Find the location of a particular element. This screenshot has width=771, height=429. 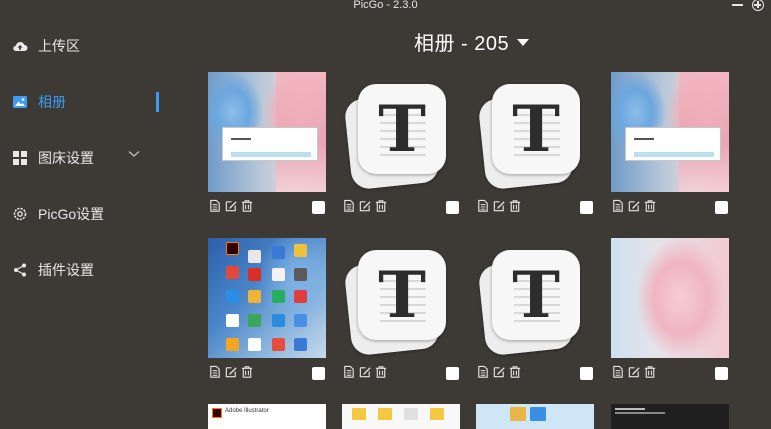

title-bar: PicGo - 2.3.0 is located at coordinates (385, 7).